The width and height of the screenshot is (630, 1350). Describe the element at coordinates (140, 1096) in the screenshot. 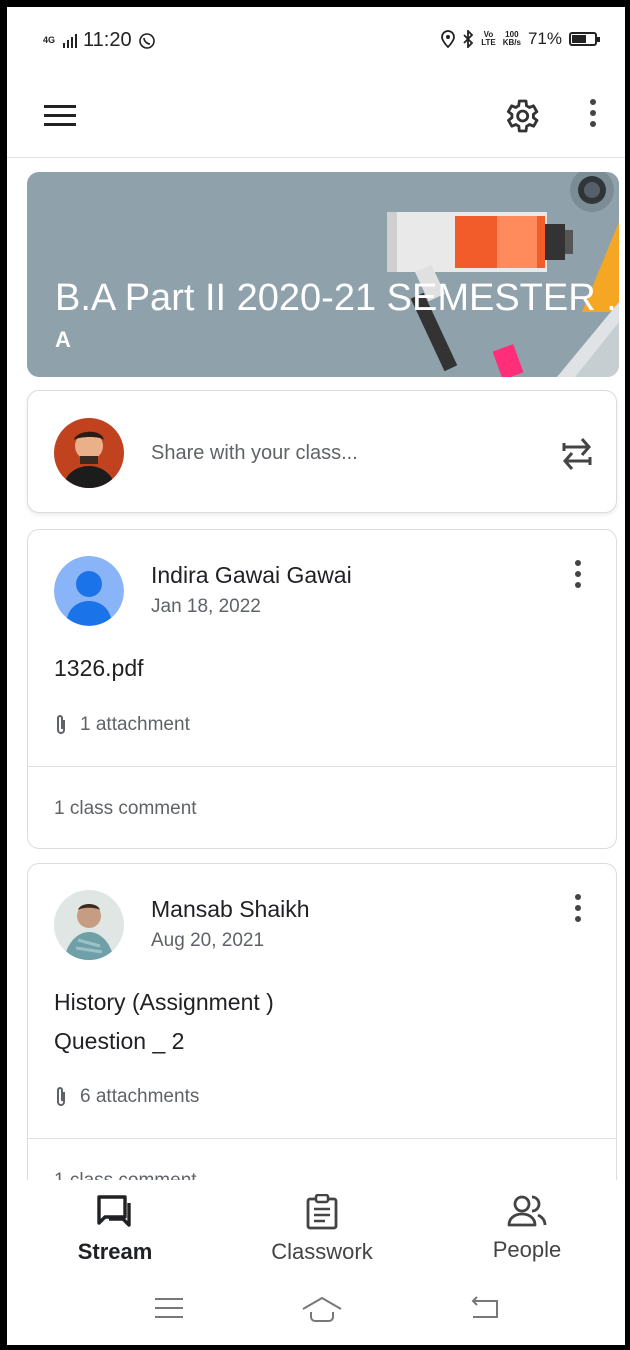

I see `attachment-count: 6 attachments` at that location.